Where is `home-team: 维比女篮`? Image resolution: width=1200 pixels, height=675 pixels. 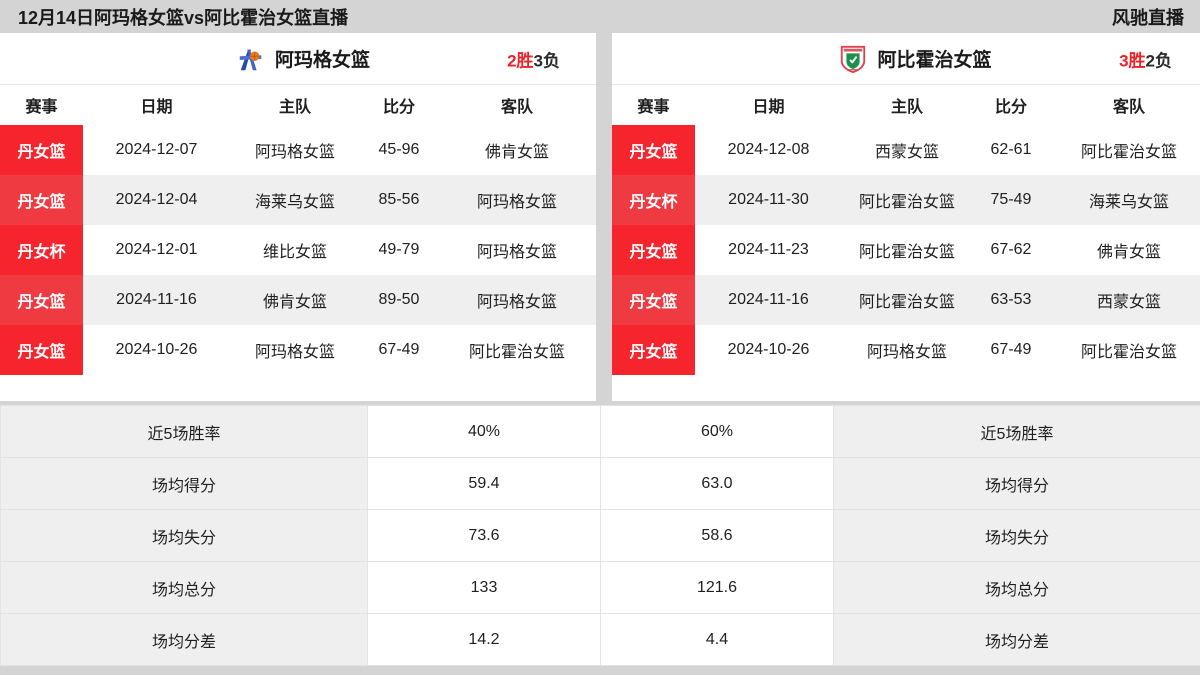 home-team: 维比女篮 is located at coordinates (294, 252).